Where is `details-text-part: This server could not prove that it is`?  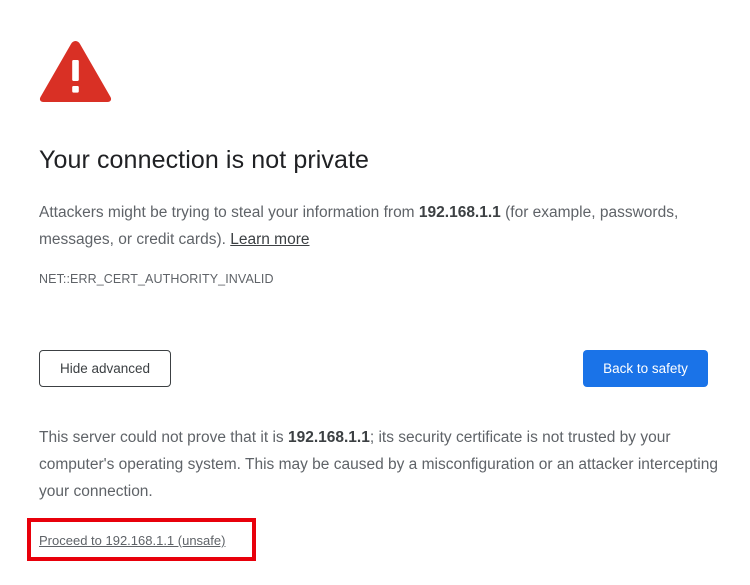 details-text-part: This server could not prove that it is is located at coordinates (163, 437).